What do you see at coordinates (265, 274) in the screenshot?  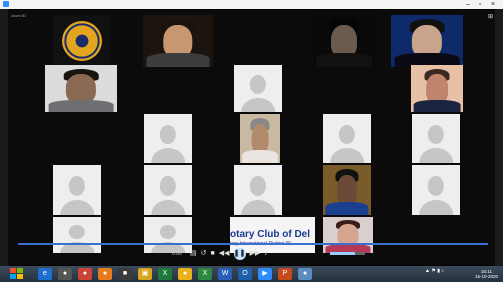 I see `zoom-taskbar-icon: ▶` at bounding box center [265, 274].